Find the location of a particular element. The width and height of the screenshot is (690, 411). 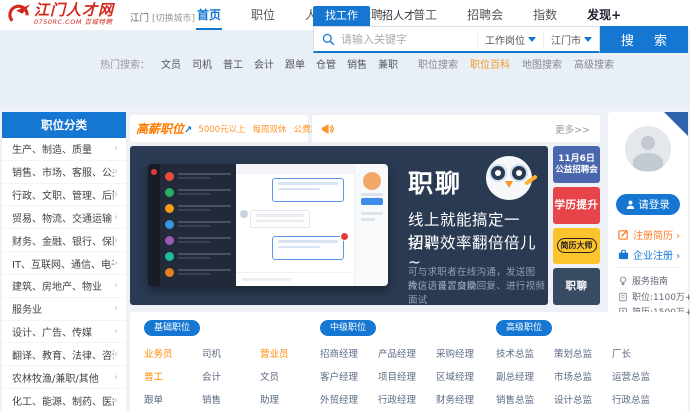

quick-link: 职位百科 is located at coordinates (490, 63).